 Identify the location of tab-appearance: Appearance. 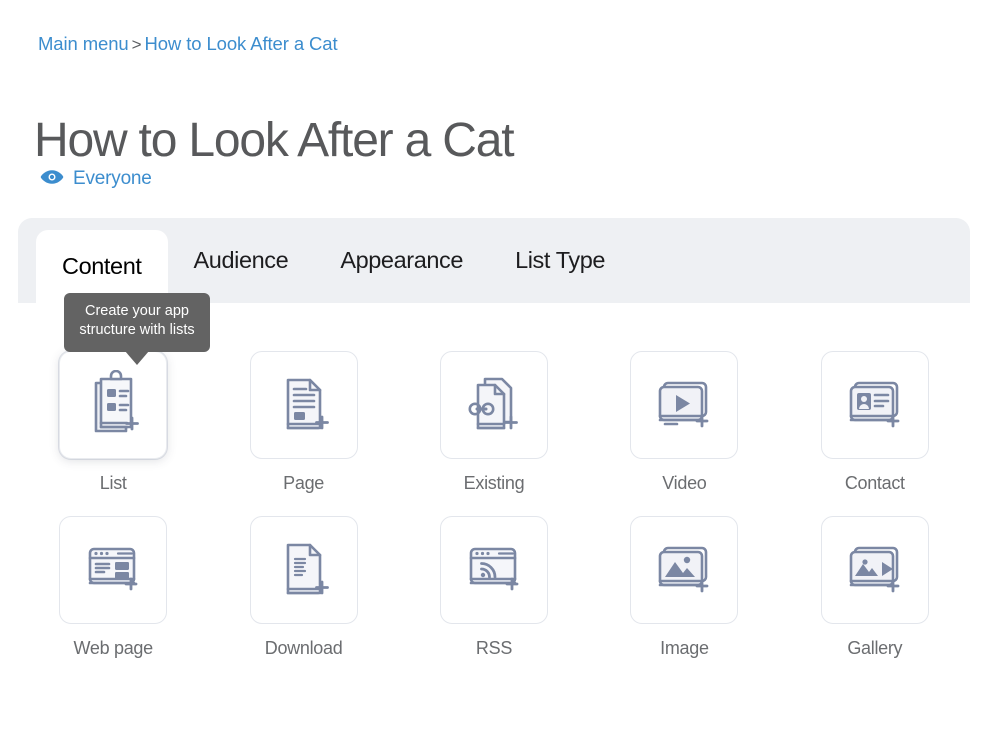
(401, 260).